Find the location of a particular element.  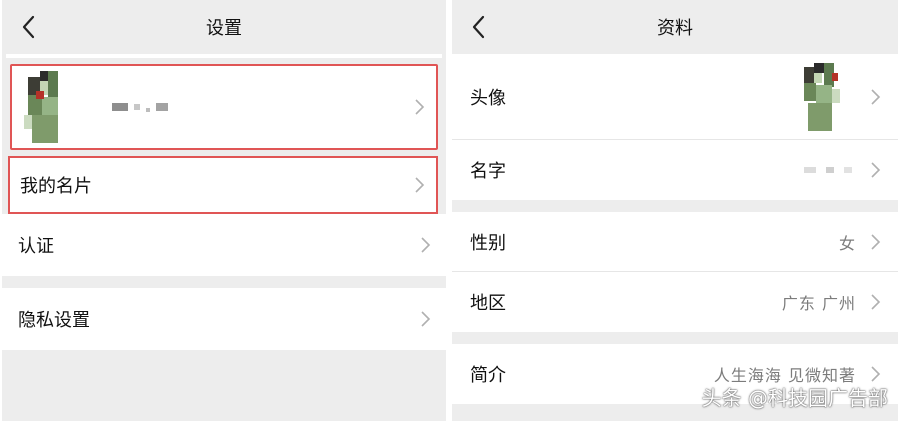

profile-row is located at coordinates (224, 107).